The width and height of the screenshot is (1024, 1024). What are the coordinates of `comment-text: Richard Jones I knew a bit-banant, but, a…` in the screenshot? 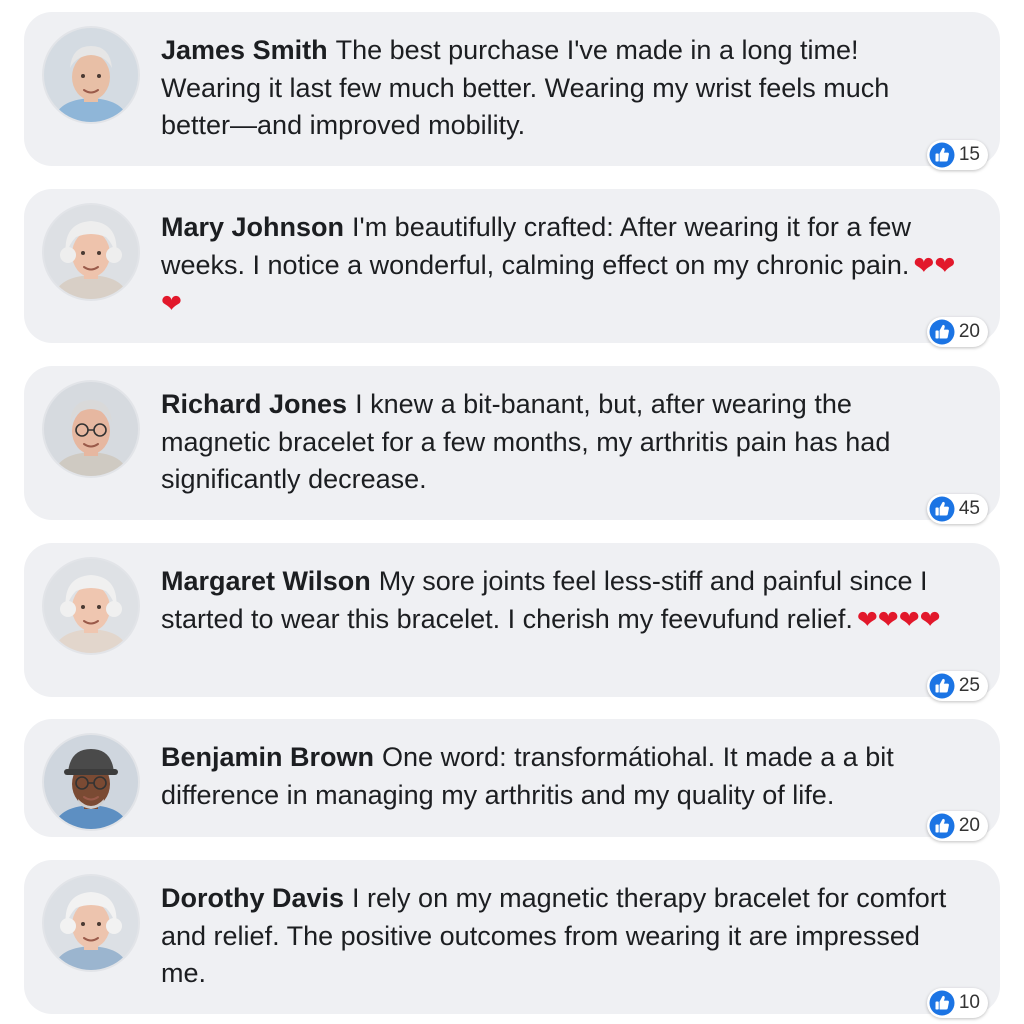 It's located at (561, 443).